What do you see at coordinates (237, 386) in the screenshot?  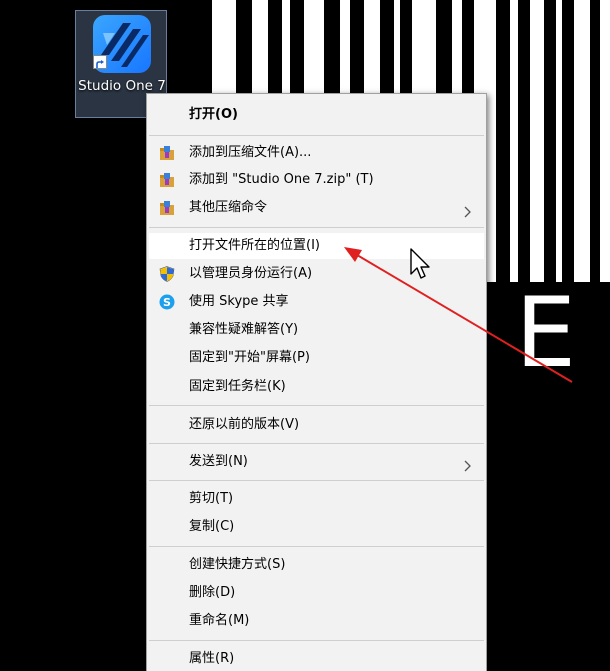 I see `menu-item-label: 固定到任务栏(K)` at bounding box center [237, 386].